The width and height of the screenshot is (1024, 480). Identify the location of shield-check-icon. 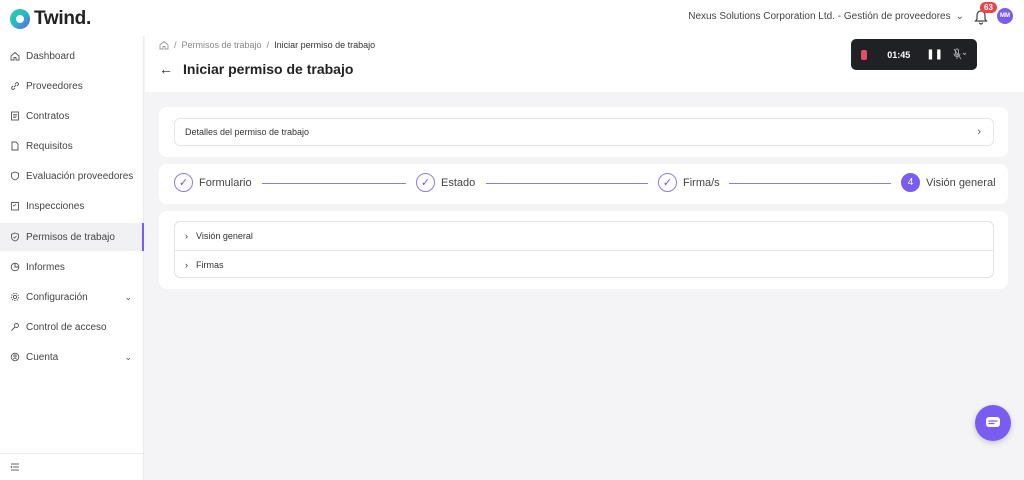
(15, 237).